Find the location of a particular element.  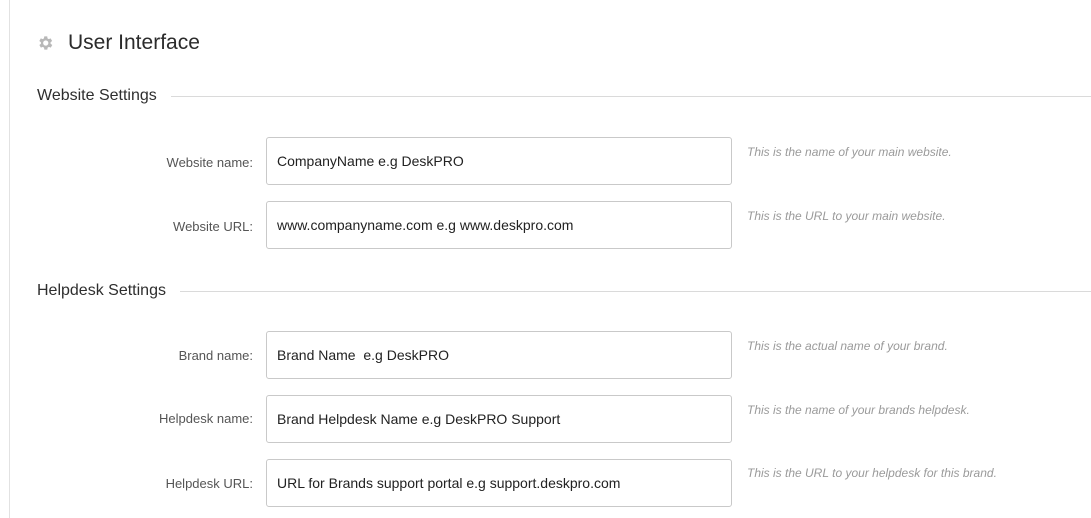

website-name-label: Website name: is located at coordinates (209, 162).